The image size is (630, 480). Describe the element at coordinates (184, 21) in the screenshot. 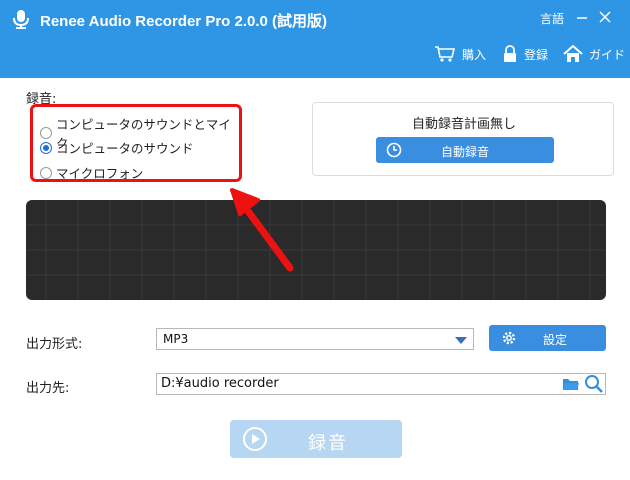

I see `window-title: Renee Audio Recorder Pro 2.0.0 (試用版)` at that location.